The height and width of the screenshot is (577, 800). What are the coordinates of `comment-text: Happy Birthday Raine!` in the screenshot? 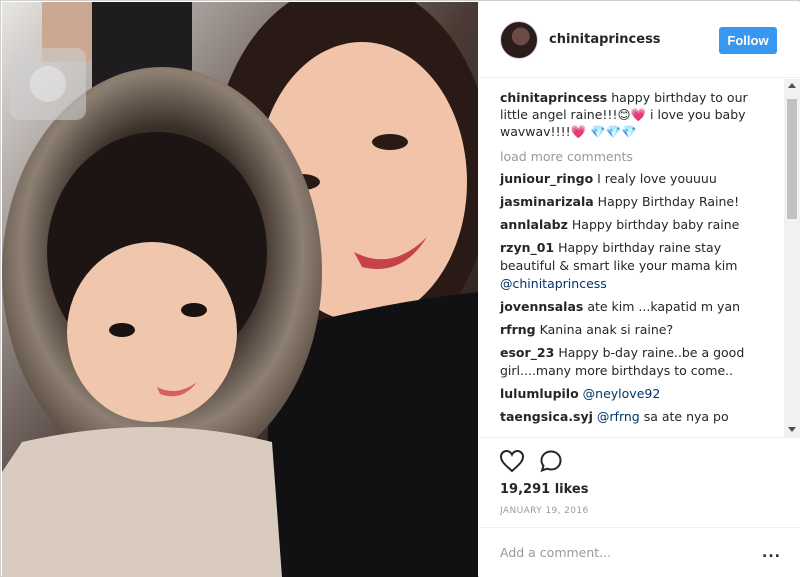 It's located at (668, 201).